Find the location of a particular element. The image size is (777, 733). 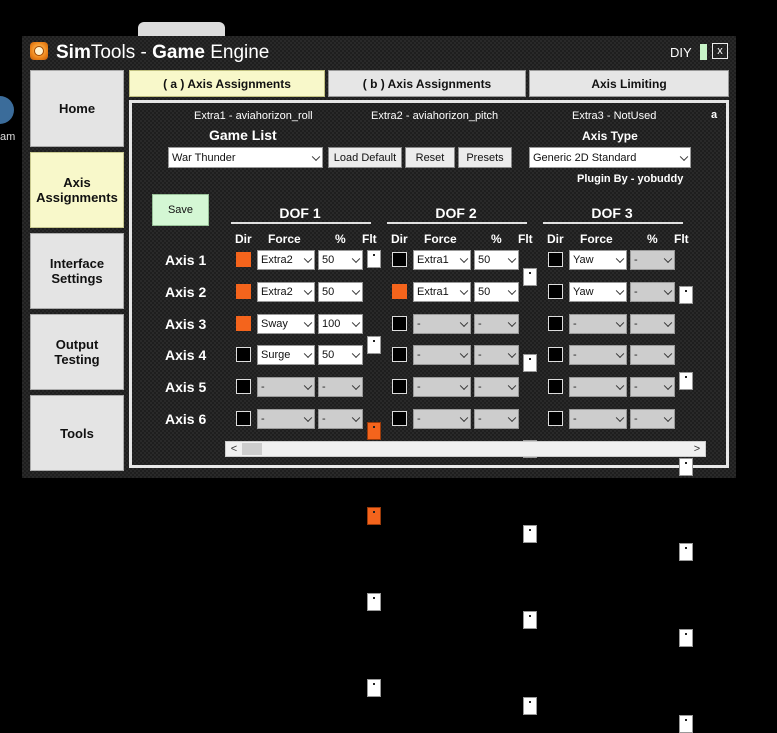

force-value: Extra1 is located at coordinates (433, 260).